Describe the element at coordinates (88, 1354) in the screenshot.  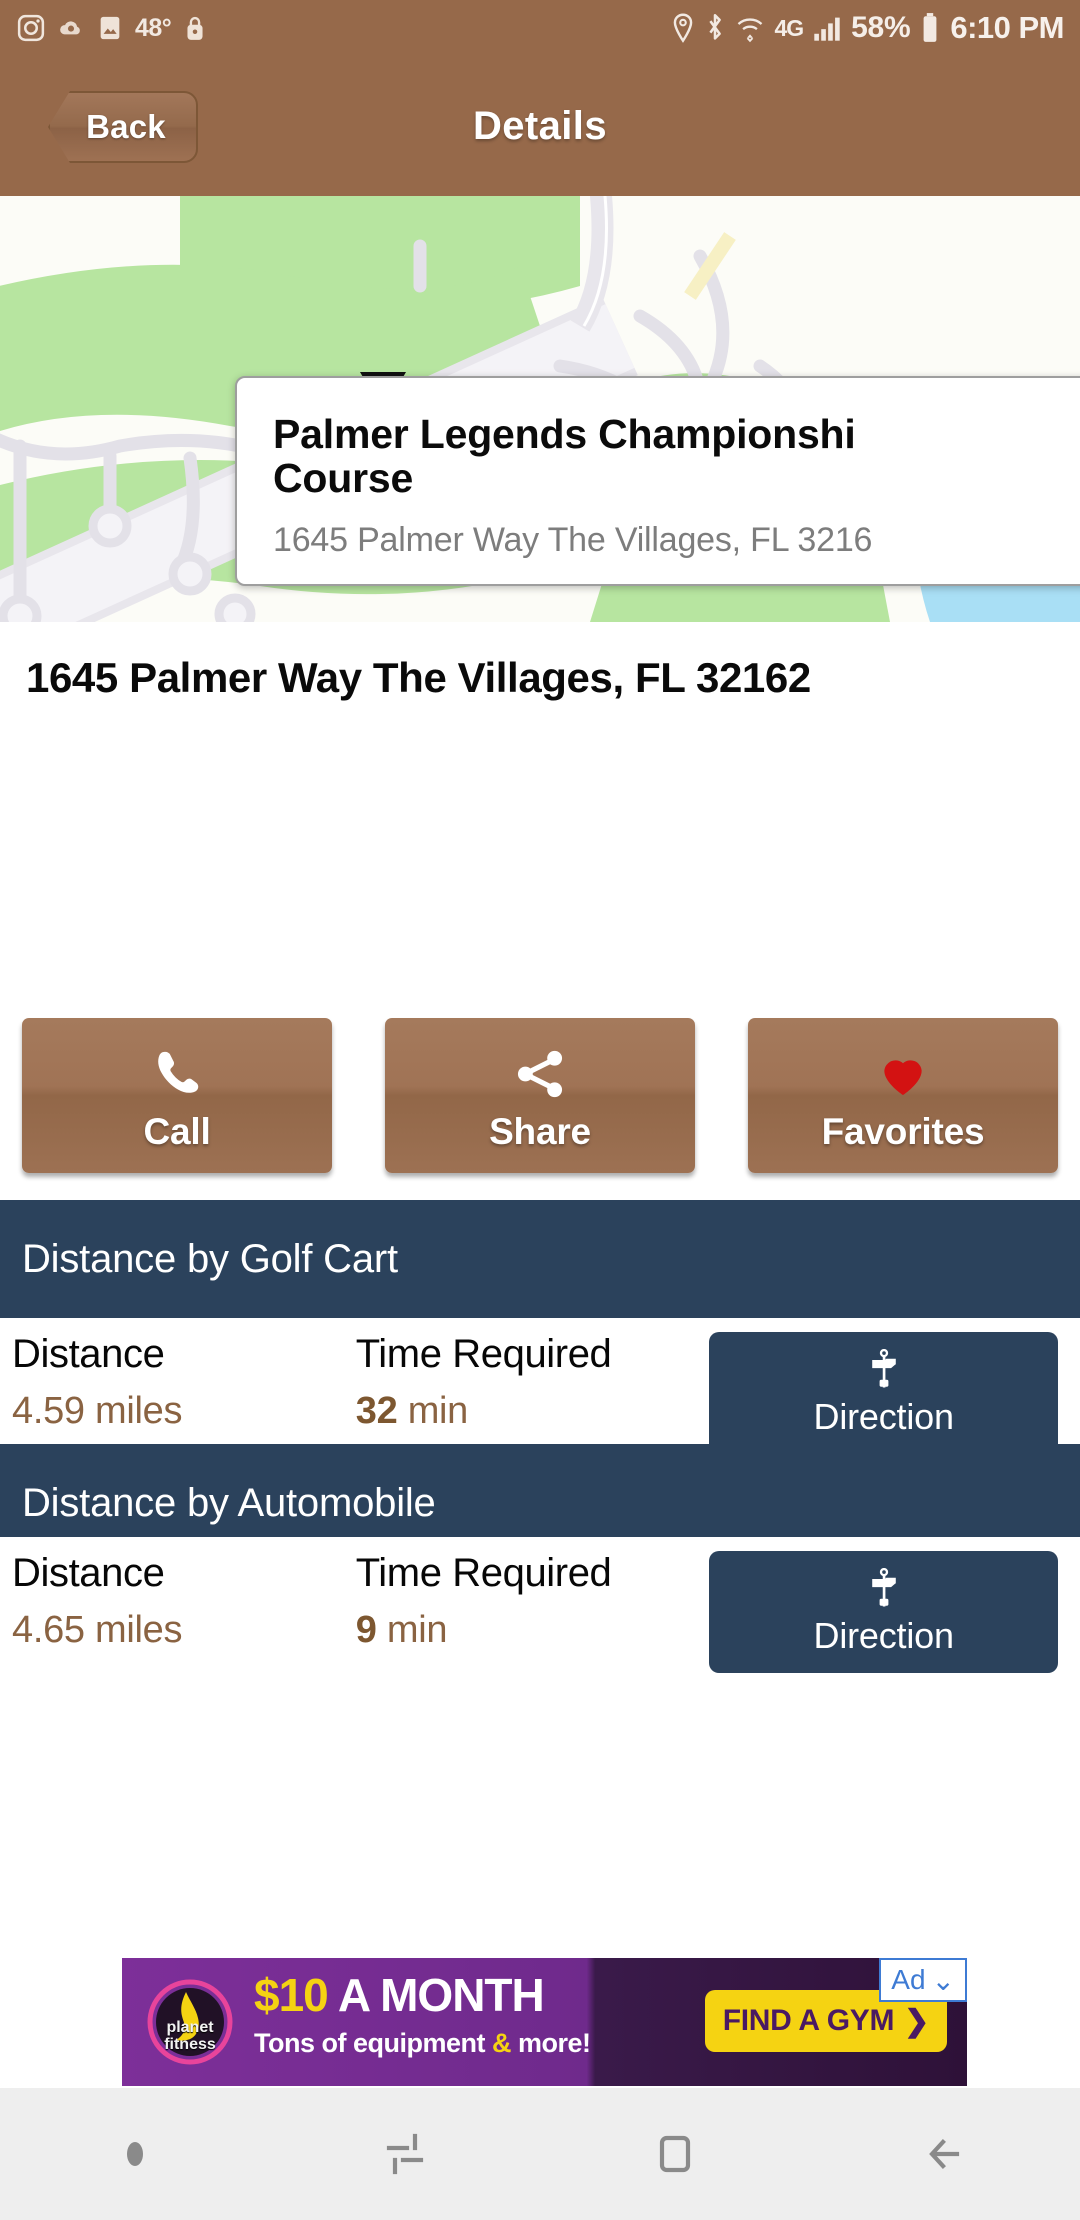
I see `golf-cart-distance-label: Distance` at that location.